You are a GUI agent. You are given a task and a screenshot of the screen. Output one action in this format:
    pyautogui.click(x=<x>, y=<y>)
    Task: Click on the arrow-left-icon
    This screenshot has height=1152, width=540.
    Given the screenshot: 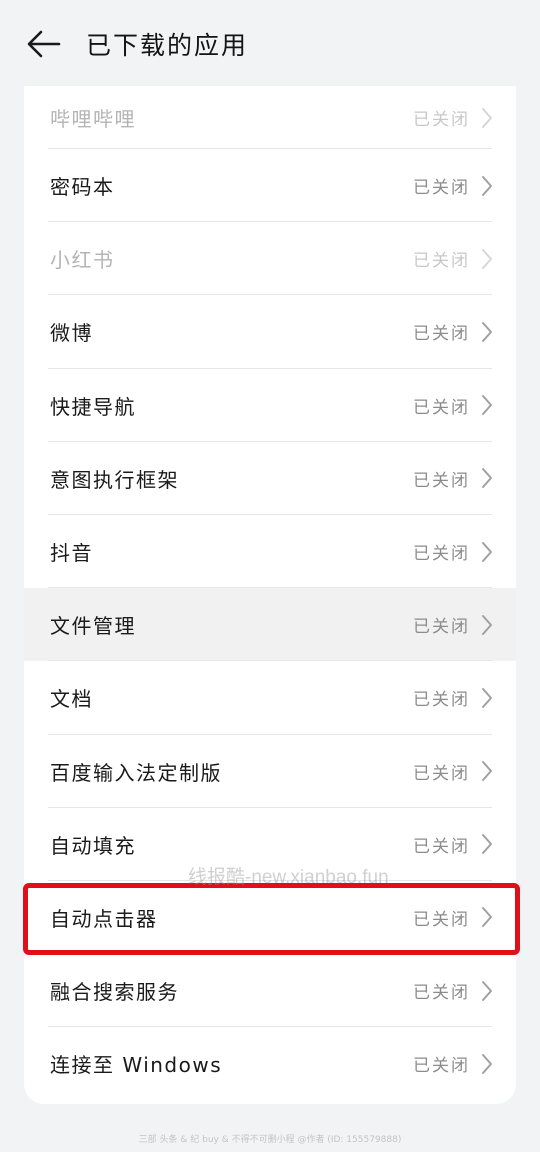 What is the action you would take?
    pyautogui.click(x=44, y=44)
    